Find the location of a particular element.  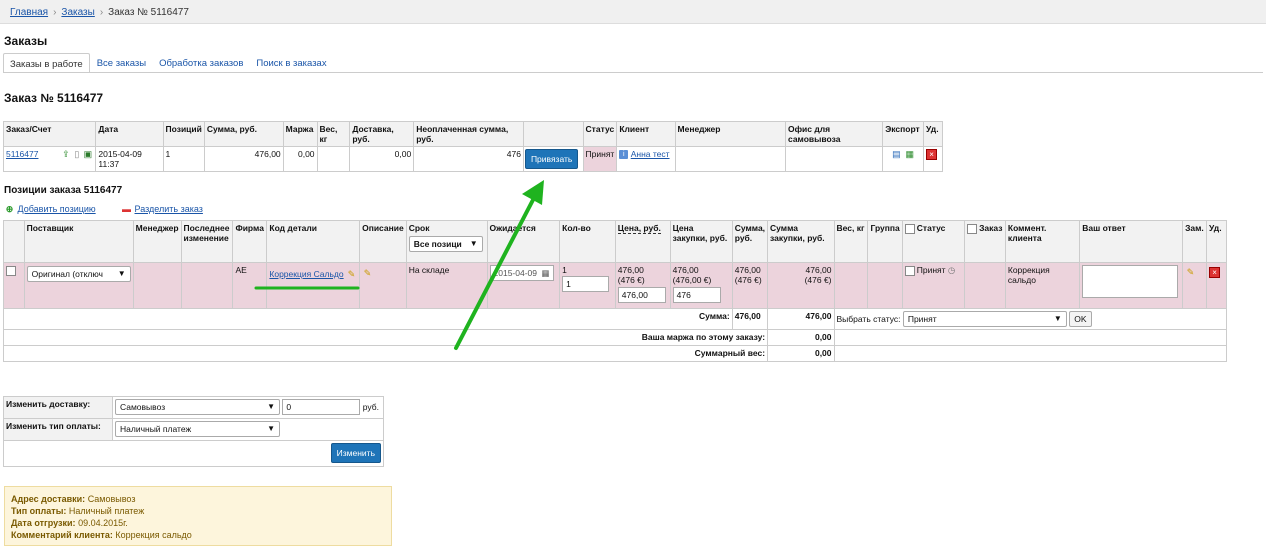

weight-label: Суммарный вес: is located at coordinates (385, 353).